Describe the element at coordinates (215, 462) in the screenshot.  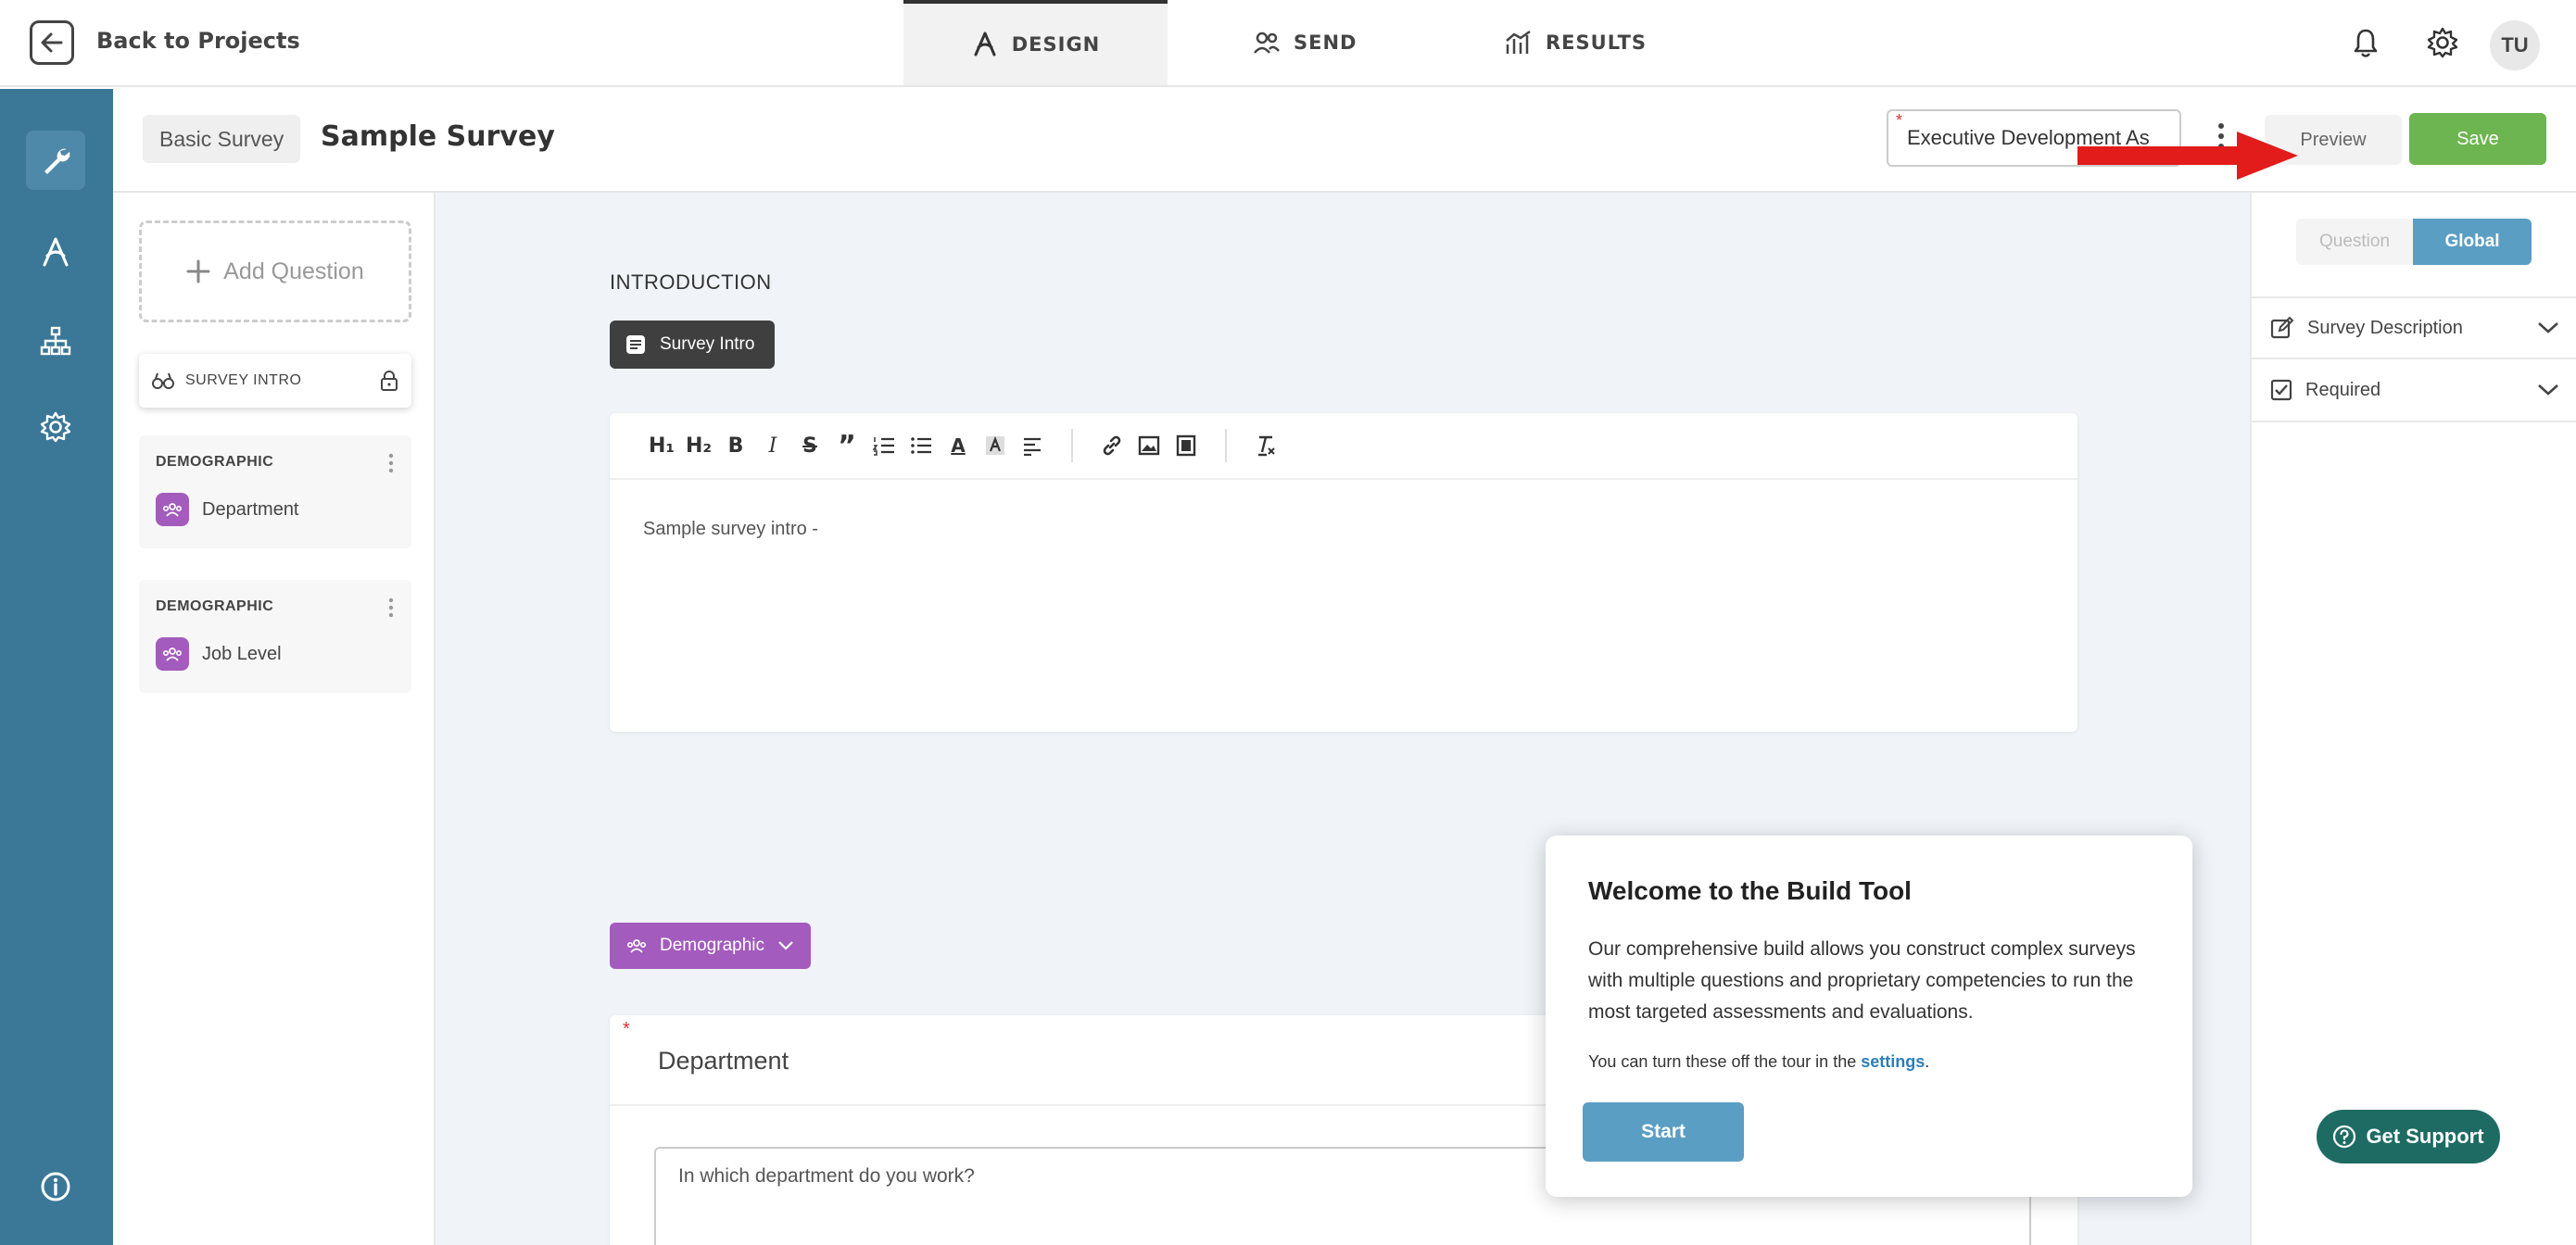
I see `question-category: DEMOGRAPHIC` at that location.